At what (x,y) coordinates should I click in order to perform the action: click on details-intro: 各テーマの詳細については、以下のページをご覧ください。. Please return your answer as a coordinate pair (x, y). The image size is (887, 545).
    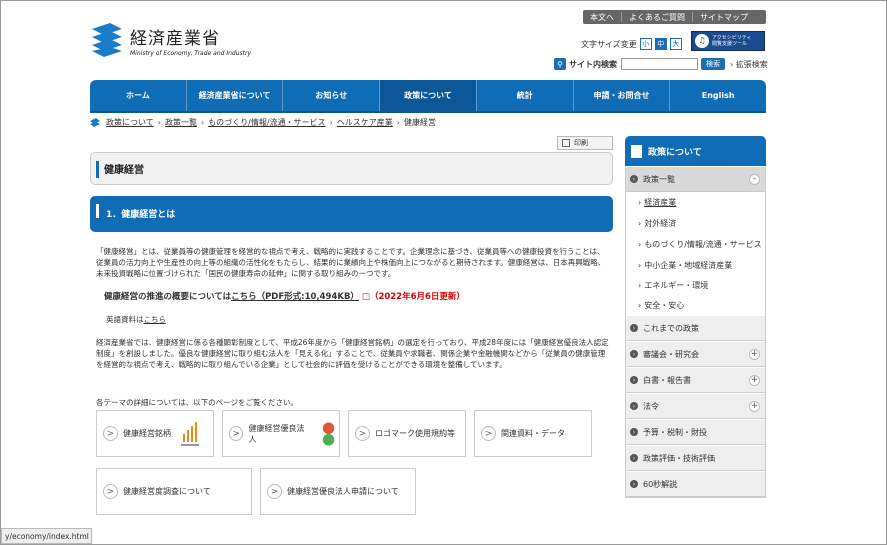
    Looking at the image, I should click on (197, 402).